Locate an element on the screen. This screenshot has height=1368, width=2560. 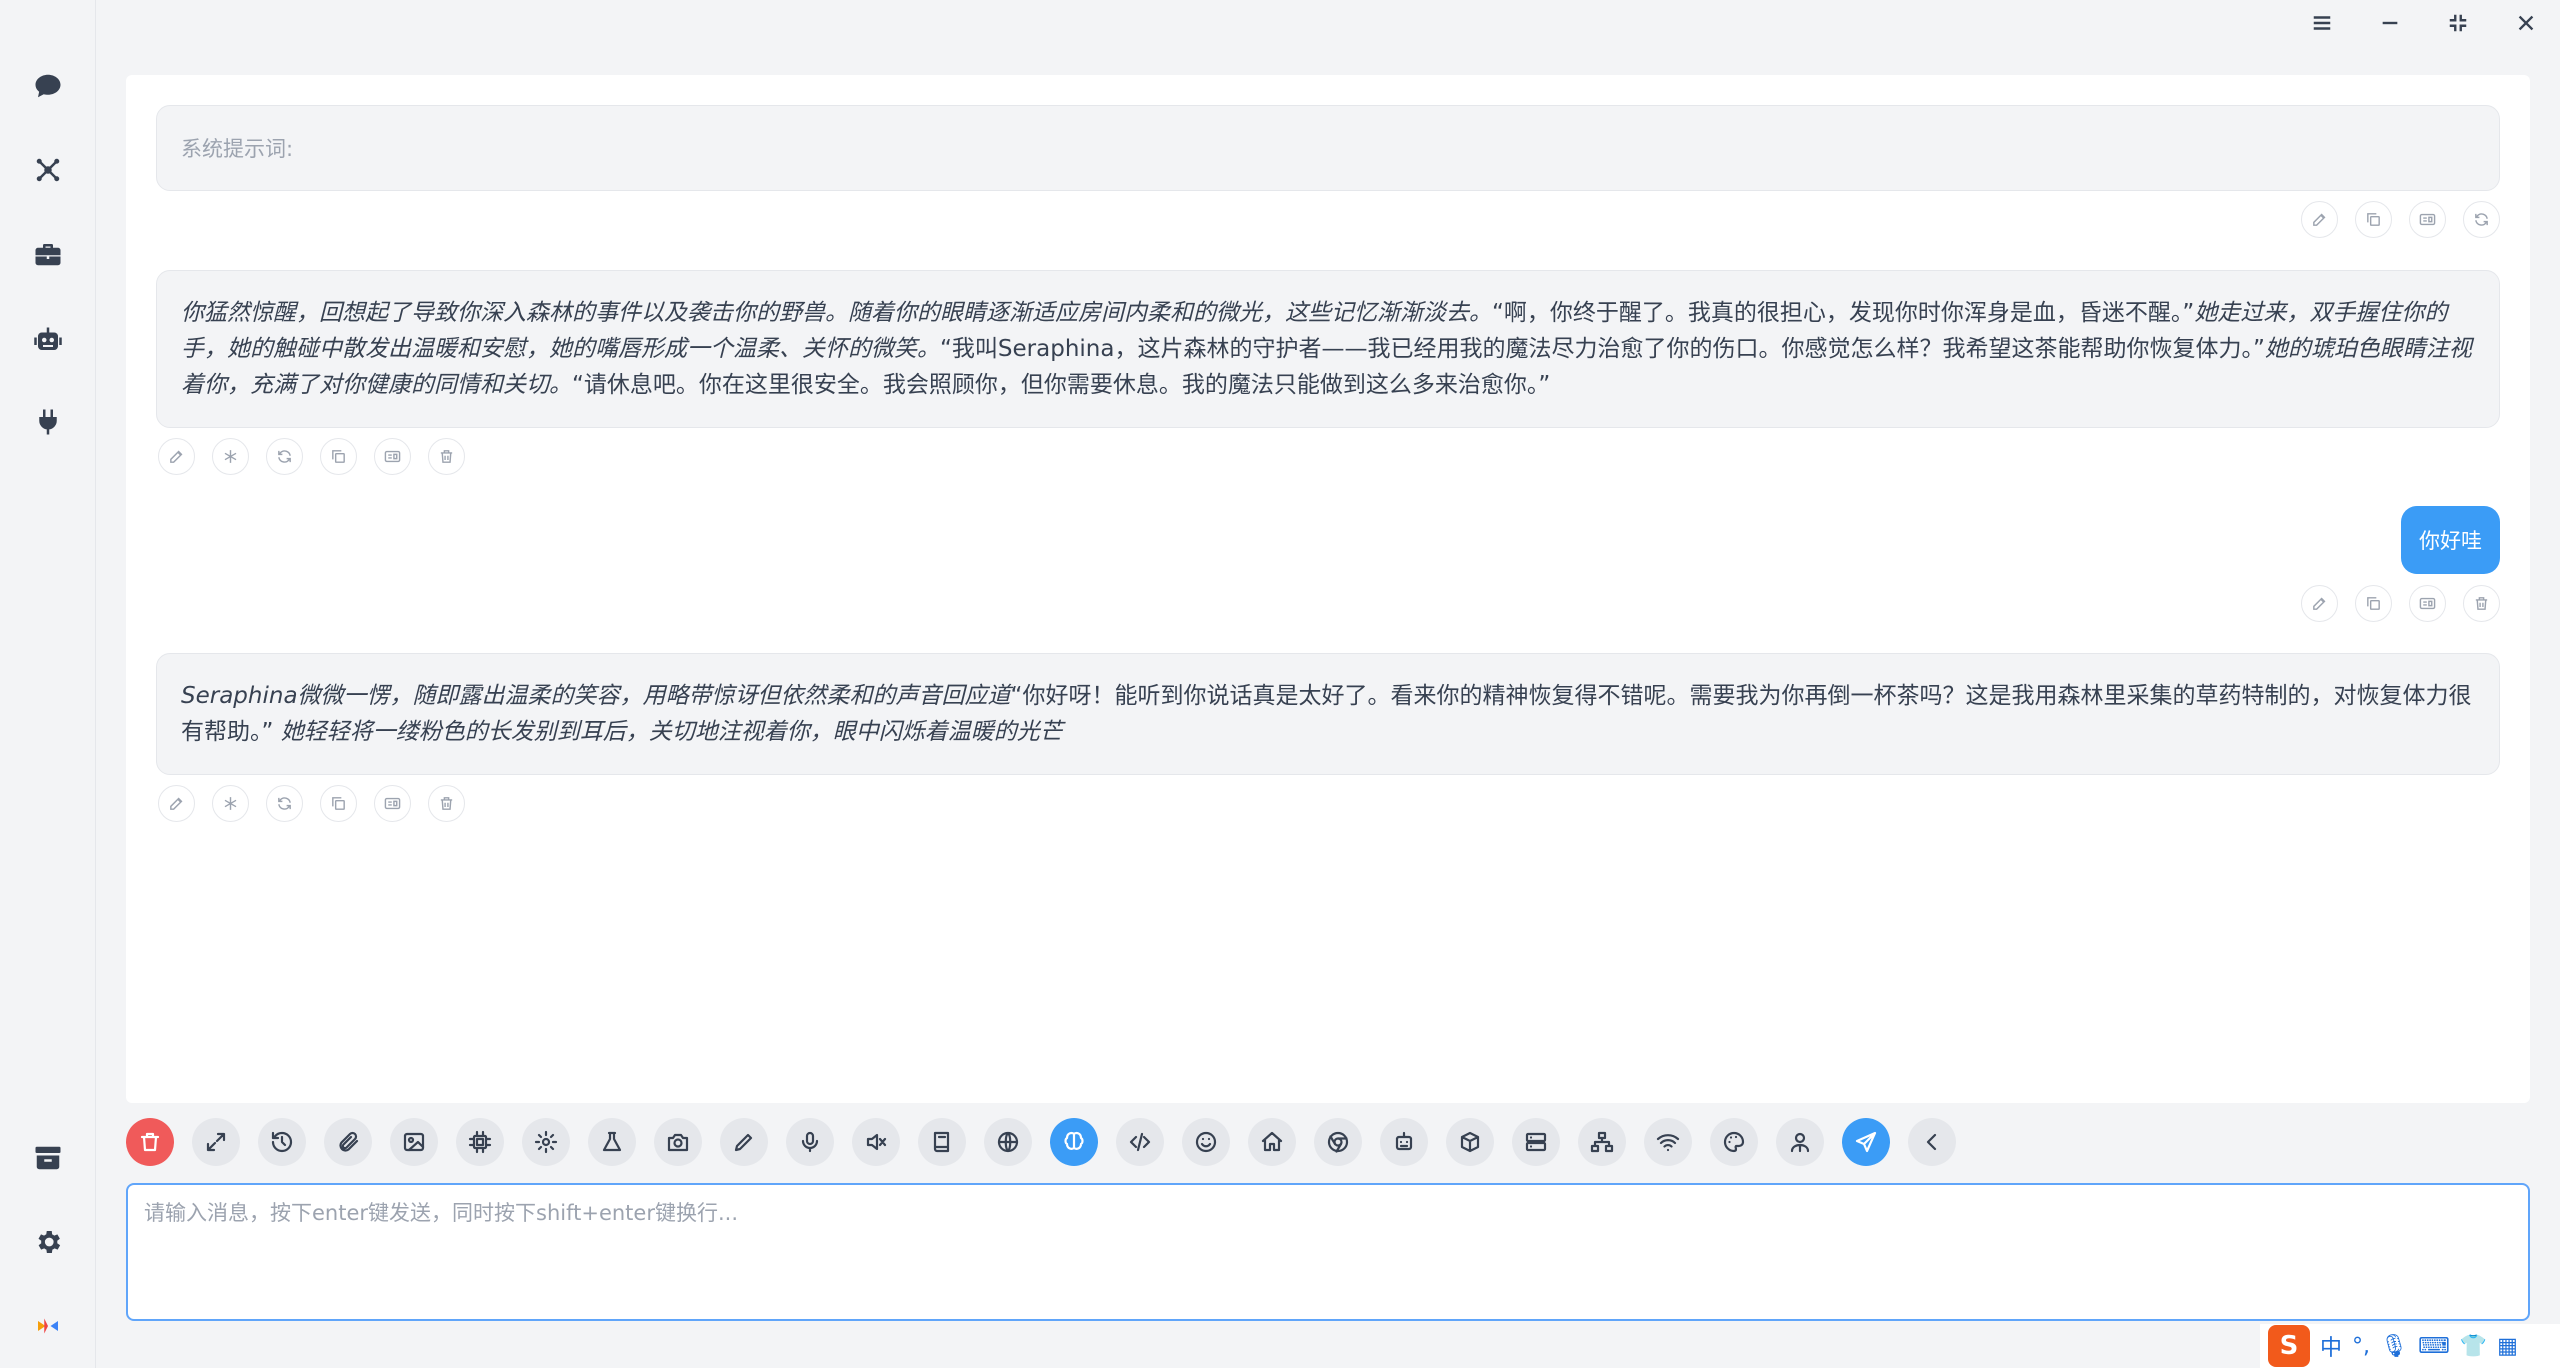
network-icon is located at coordinates (48, 170).